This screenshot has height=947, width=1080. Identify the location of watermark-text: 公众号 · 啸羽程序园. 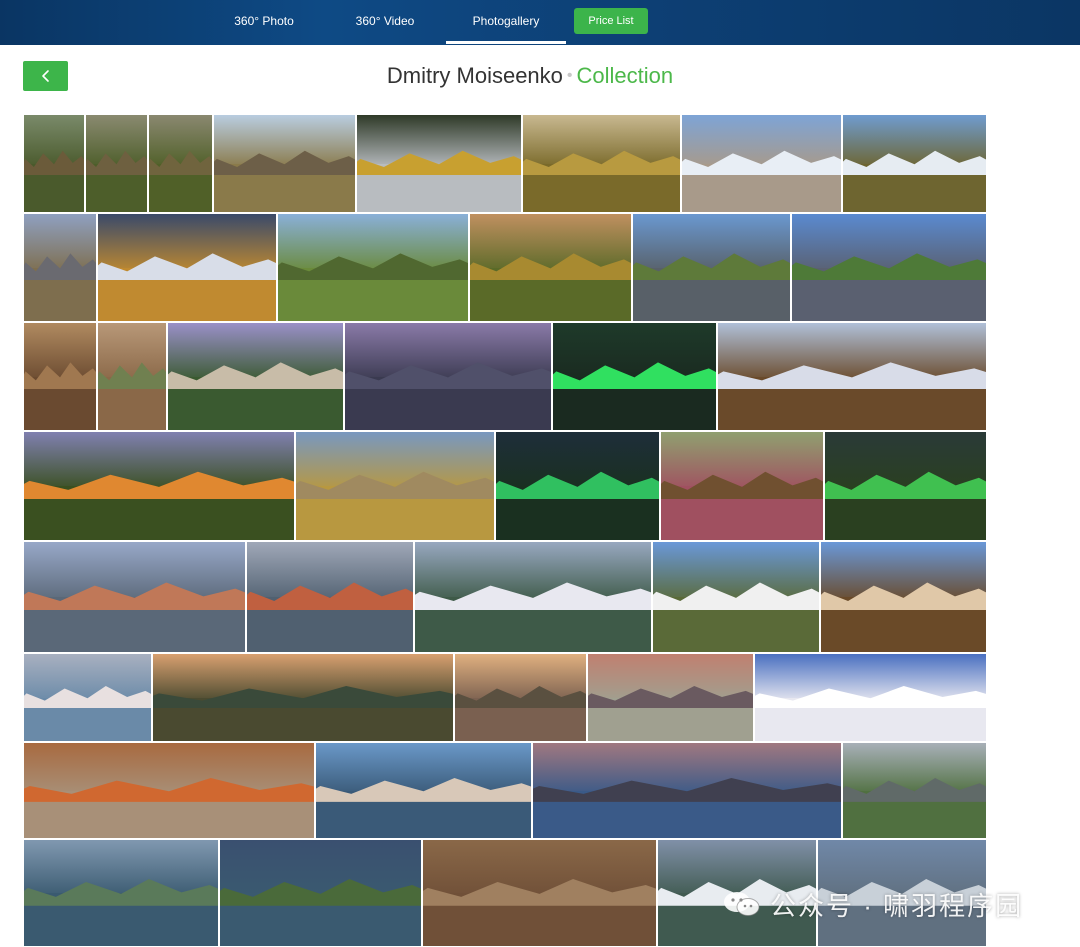
(897, 905).